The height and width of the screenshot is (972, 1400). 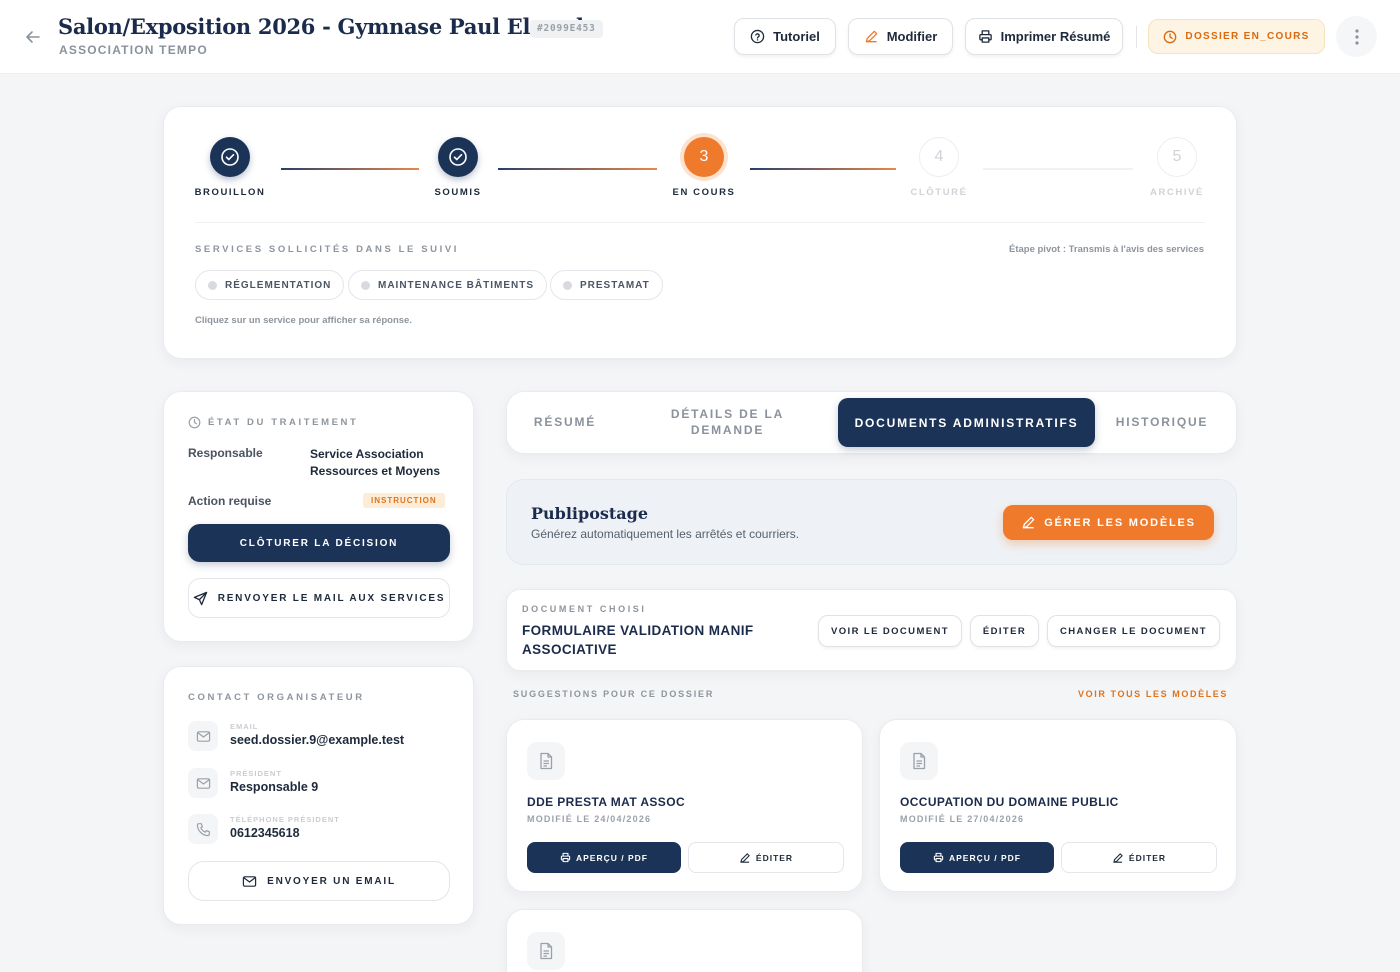 What do you see at coordinates (1162, 422) in the screenshot?
I see `tab-history: HISTORIQUE` at bounding box center [1162, 422].